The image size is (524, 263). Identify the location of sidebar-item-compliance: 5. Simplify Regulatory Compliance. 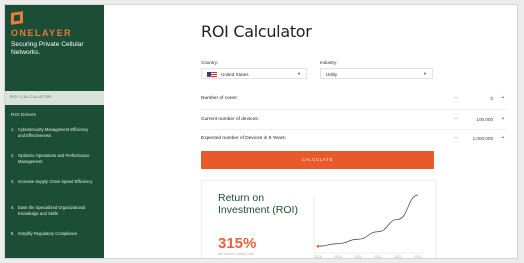
(56, 244).